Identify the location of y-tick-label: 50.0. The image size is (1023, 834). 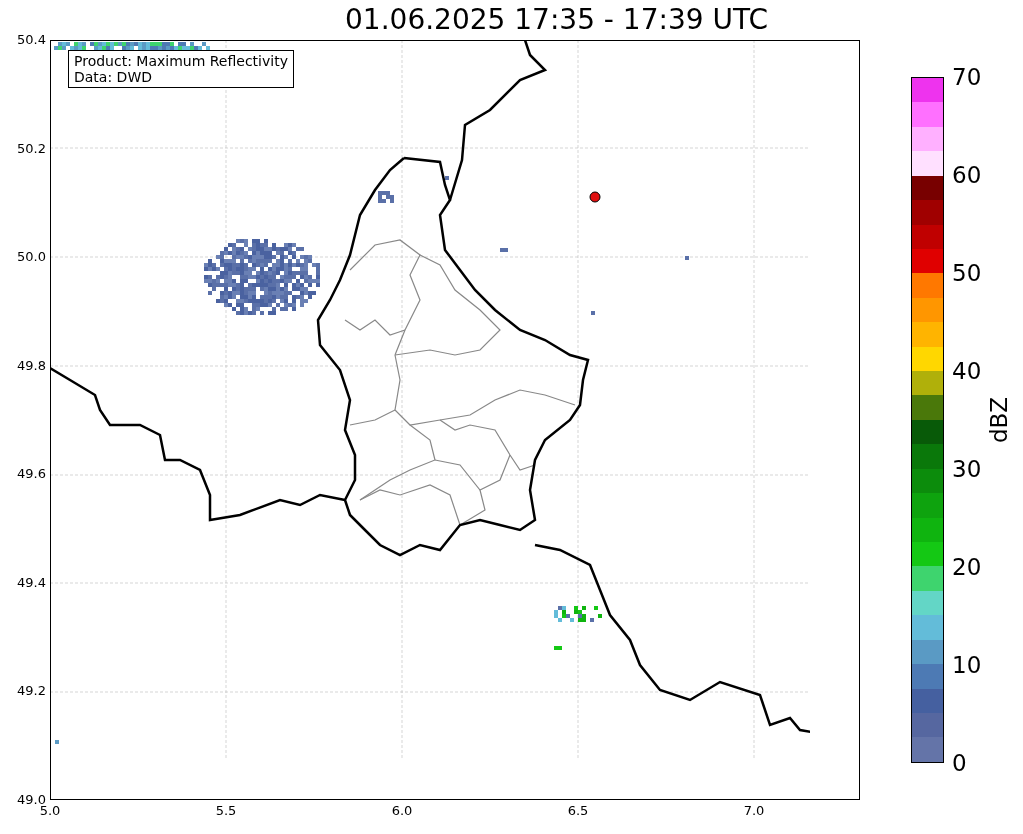
(31, 257).